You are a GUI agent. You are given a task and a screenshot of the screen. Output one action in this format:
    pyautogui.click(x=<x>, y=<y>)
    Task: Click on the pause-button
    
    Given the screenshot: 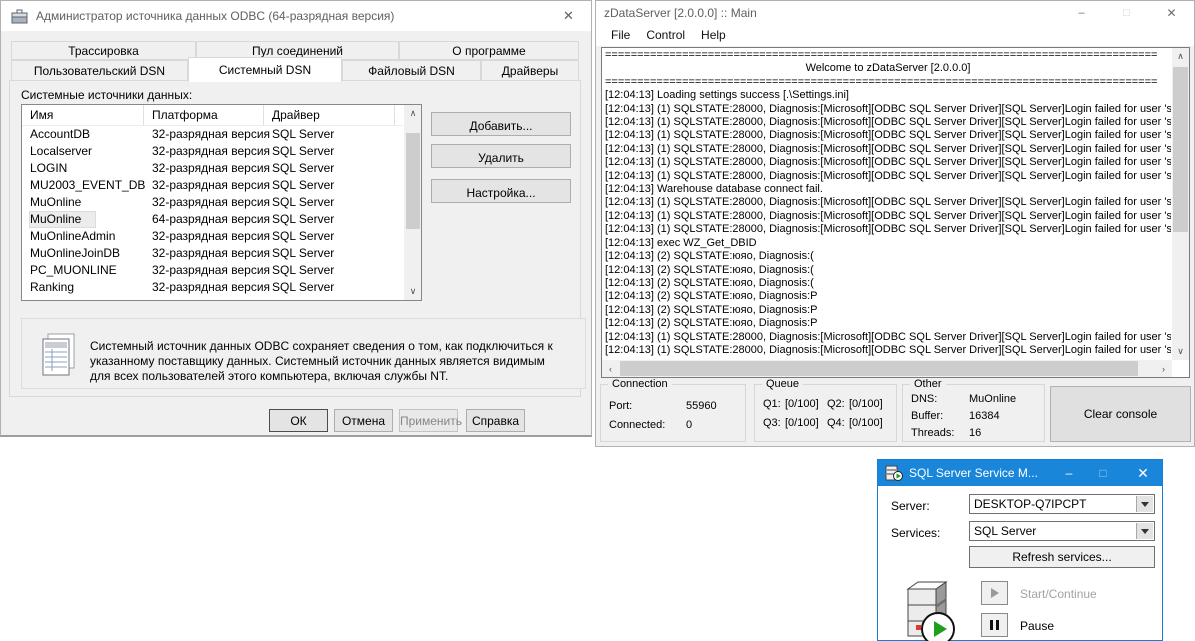 What is the action you would take?
    pyautogui.click(x=994, y=625)
    